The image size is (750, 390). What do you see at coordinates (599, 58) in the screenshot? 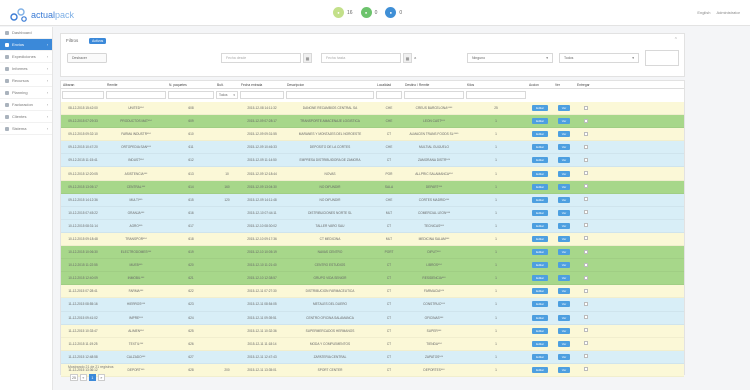
I see `type-select: Todos ▾` at bounding box center [599, 58].